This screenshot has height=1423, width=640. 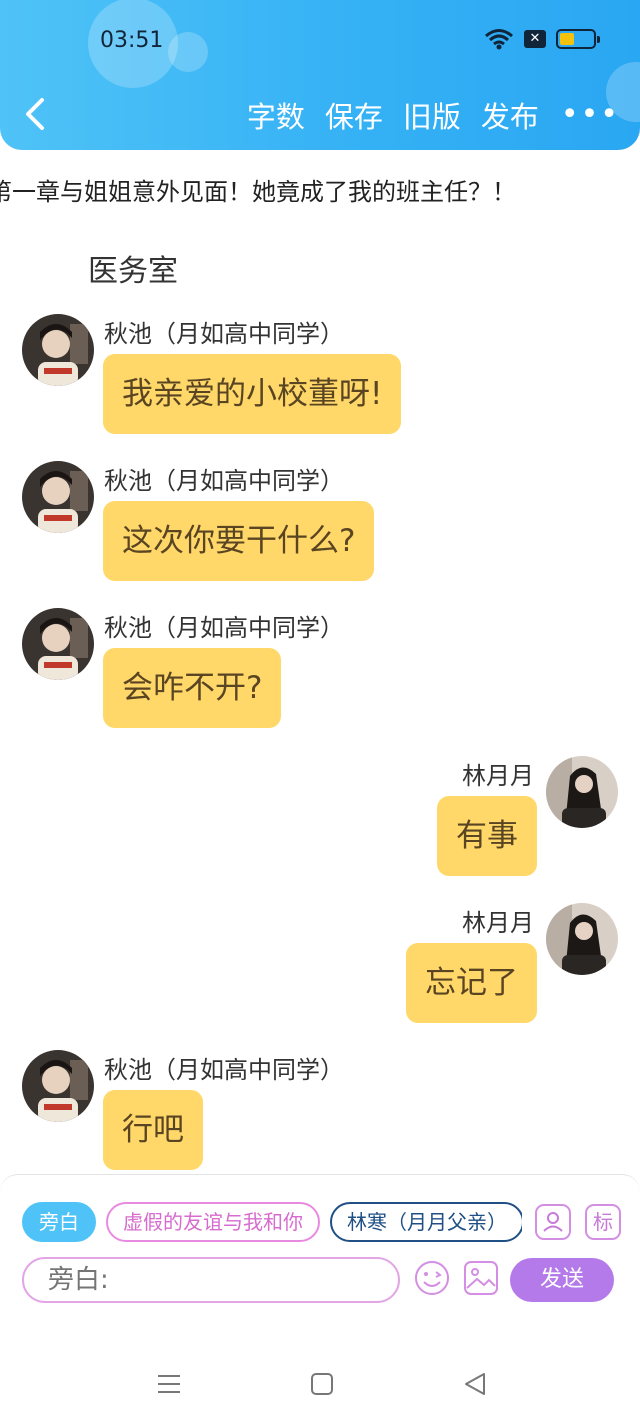 I want to click on message-bubble: 这次你要干什么?, so click(x=239, y=541).